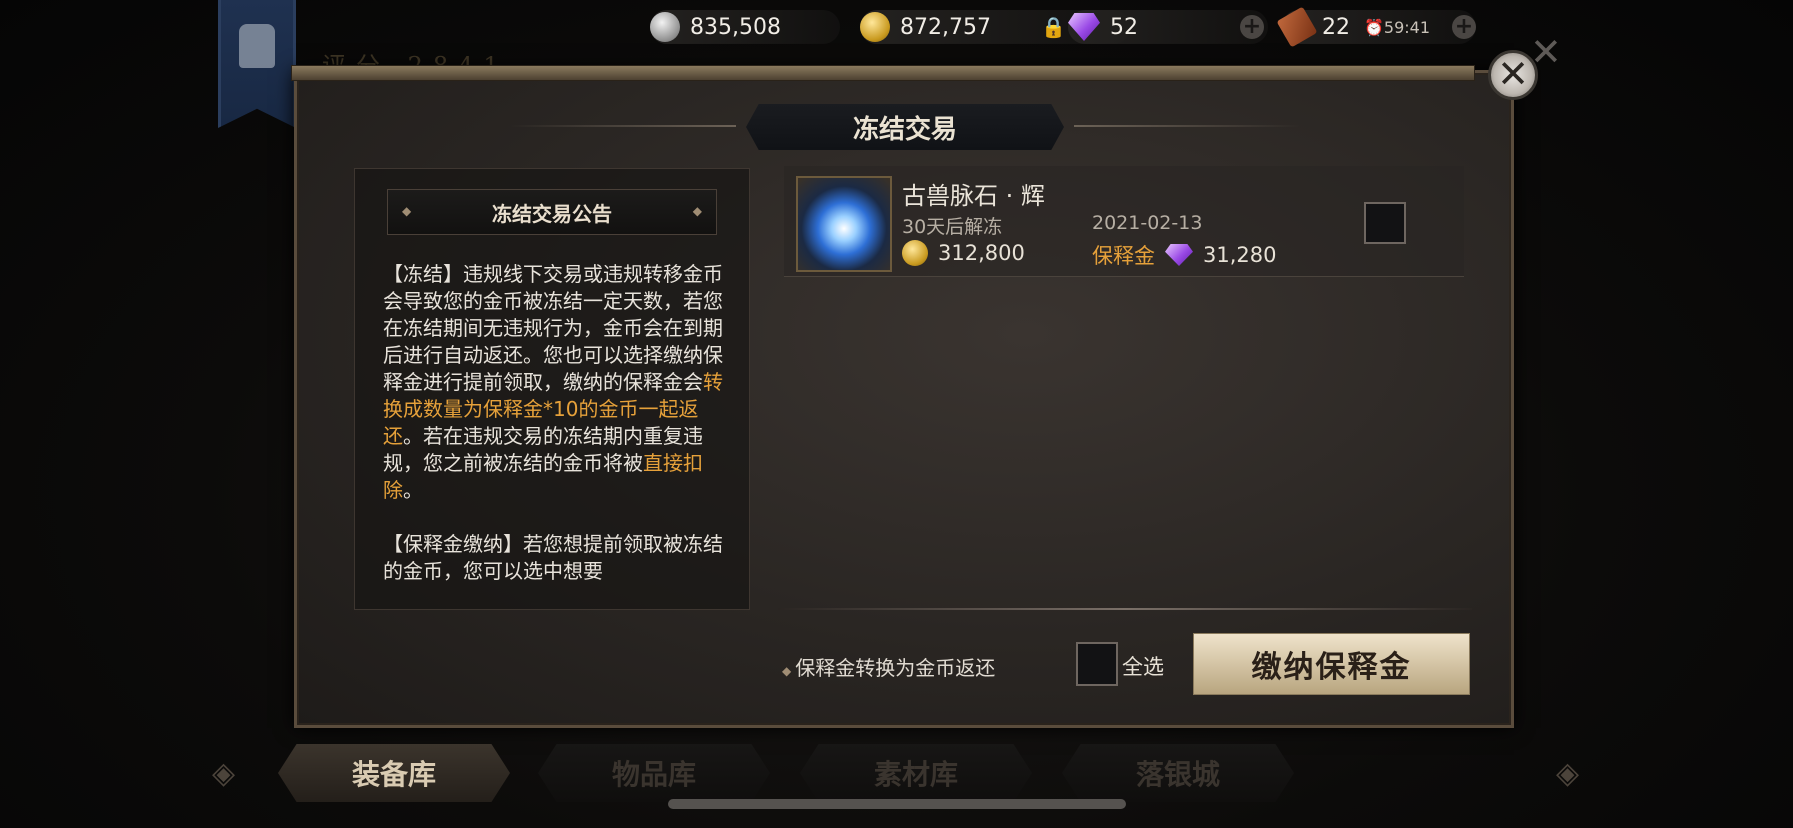 The height and width of the screenshot is (828, 1793). Describe the element at coordinates (1178, 773) in the screenshot. I see `tab-city: 落银城` at that location.